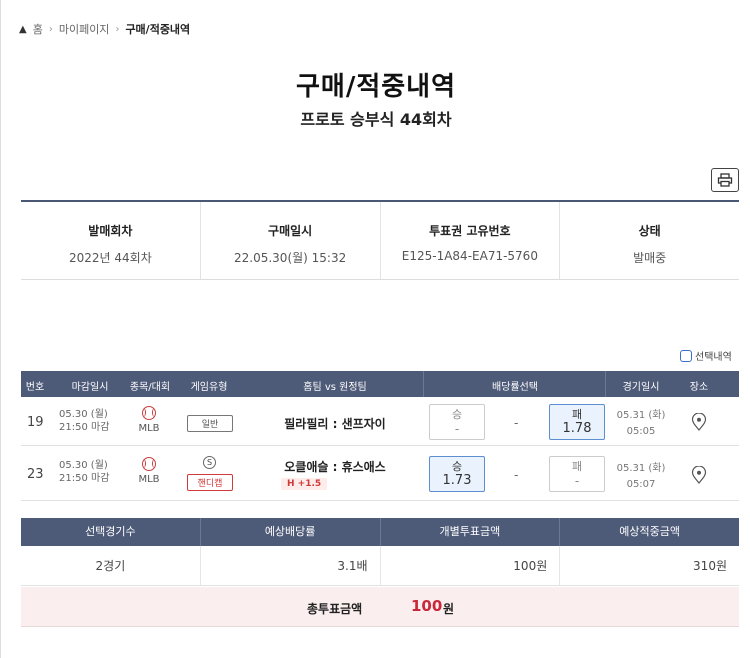 The image size is (750, 658). I want to click on header-place: 장소, so click(699, 387).